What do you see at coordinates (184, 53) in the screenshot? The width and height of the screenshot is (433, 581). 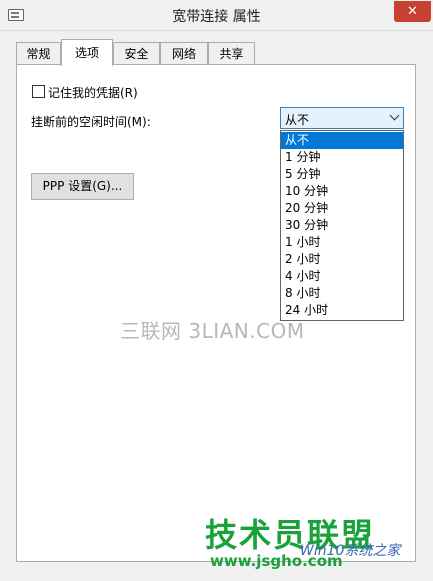 I see `tab-networking: 网络` at bounding box center [184, 53].